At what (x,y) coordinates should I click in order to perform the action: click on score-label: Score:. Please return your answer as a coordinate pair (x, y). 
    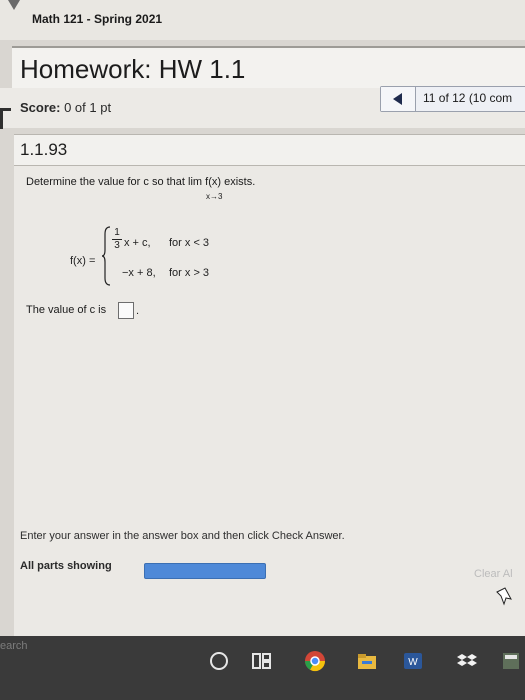
    Looking at the image, I should click on (40, 107).